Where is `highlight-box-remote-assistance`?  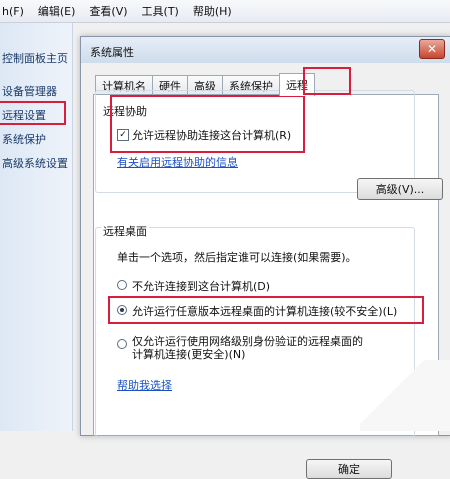
highlight-box-remote-assistance is located at coordinates (207, 124).